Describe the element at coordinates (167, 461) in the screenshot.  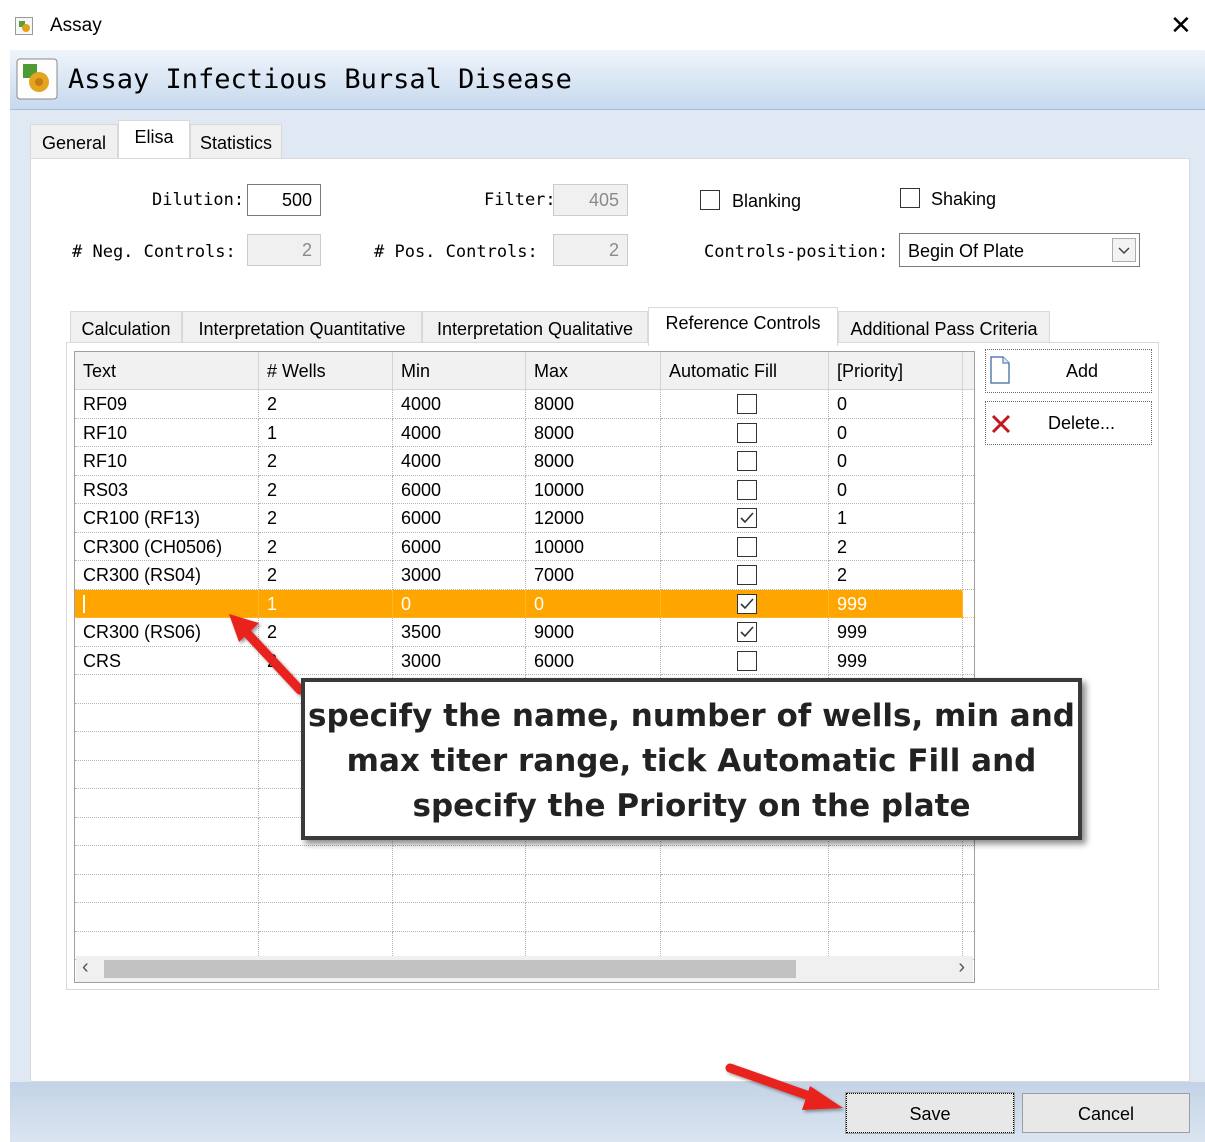
I see `cell-text: RF10` at that location.